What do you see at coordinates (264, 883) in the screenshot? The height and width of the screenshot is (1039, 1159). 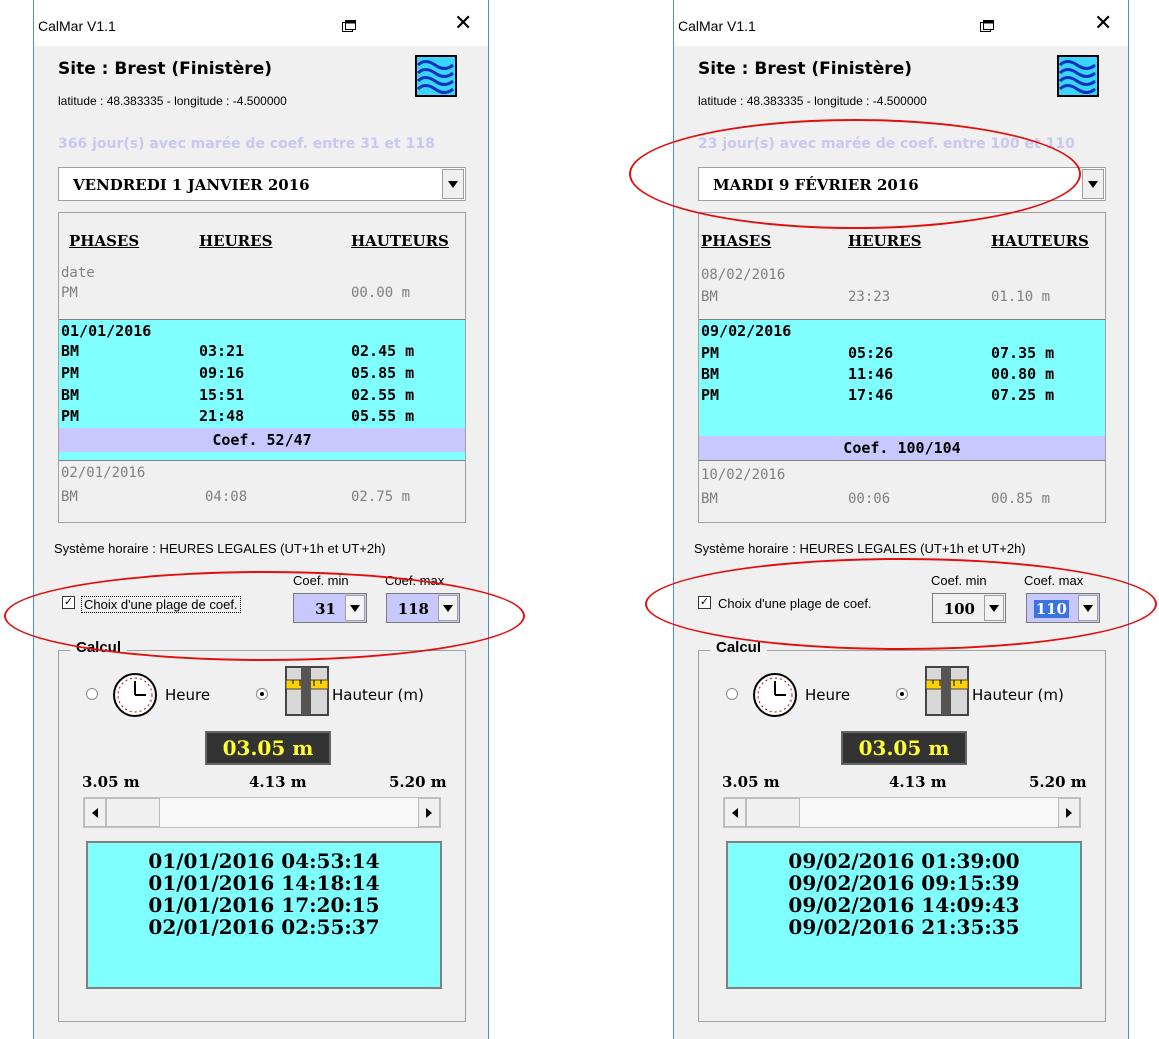 I see `result-line: 01/01/2016 14:18:14` at bounding box center [264, 883].